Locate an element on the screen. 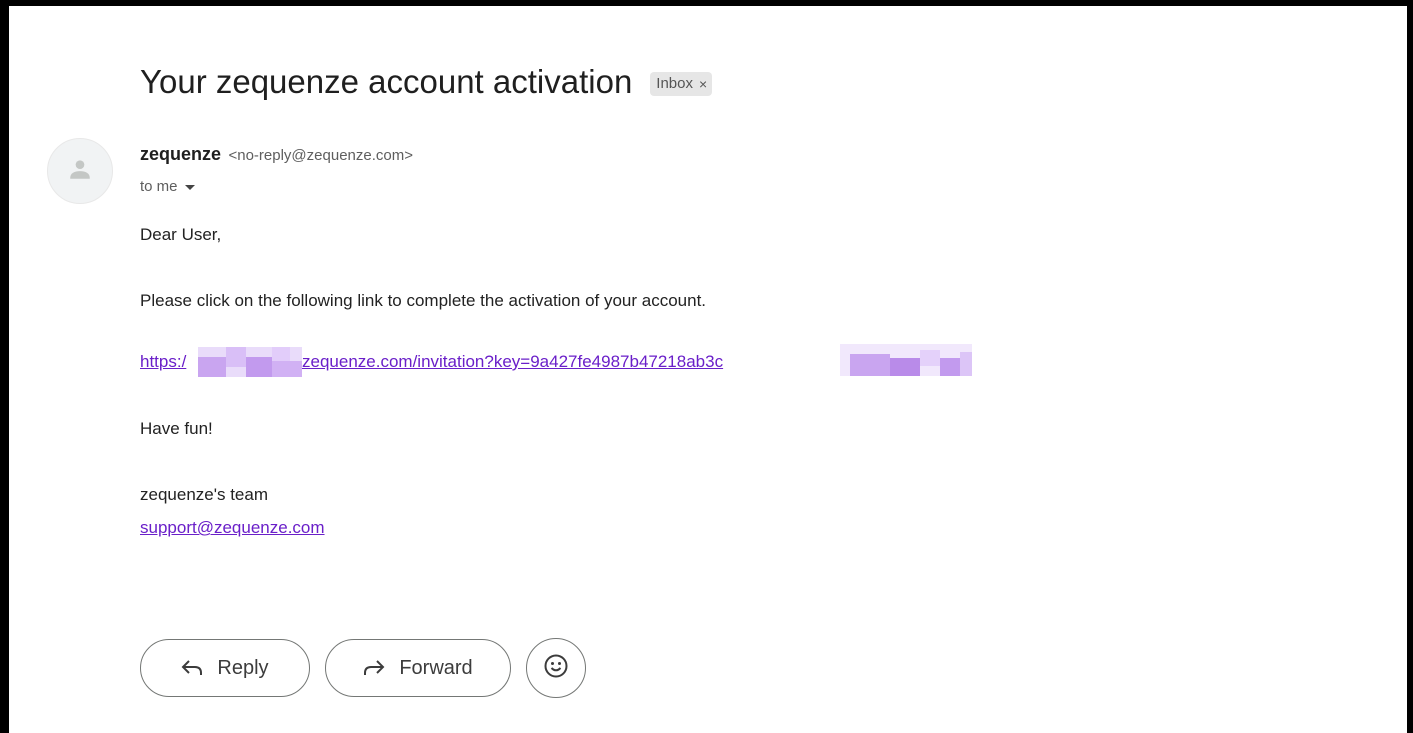 The width and height of the screenshot is (1413, 733). subject-row: Your zequenze account activation Inbox × is located at coordinates (426, 82).